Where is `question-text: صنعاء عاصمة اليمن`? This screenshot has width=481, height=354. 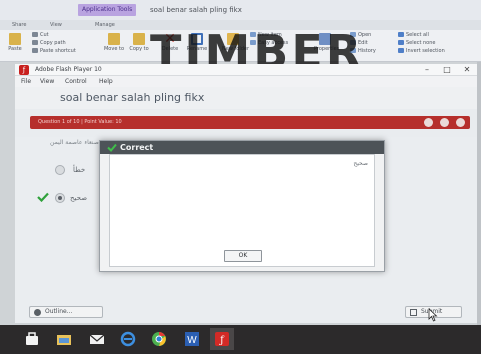
question-text: صنعاء عاصمة اليمن is located at coordinates (74, 142).